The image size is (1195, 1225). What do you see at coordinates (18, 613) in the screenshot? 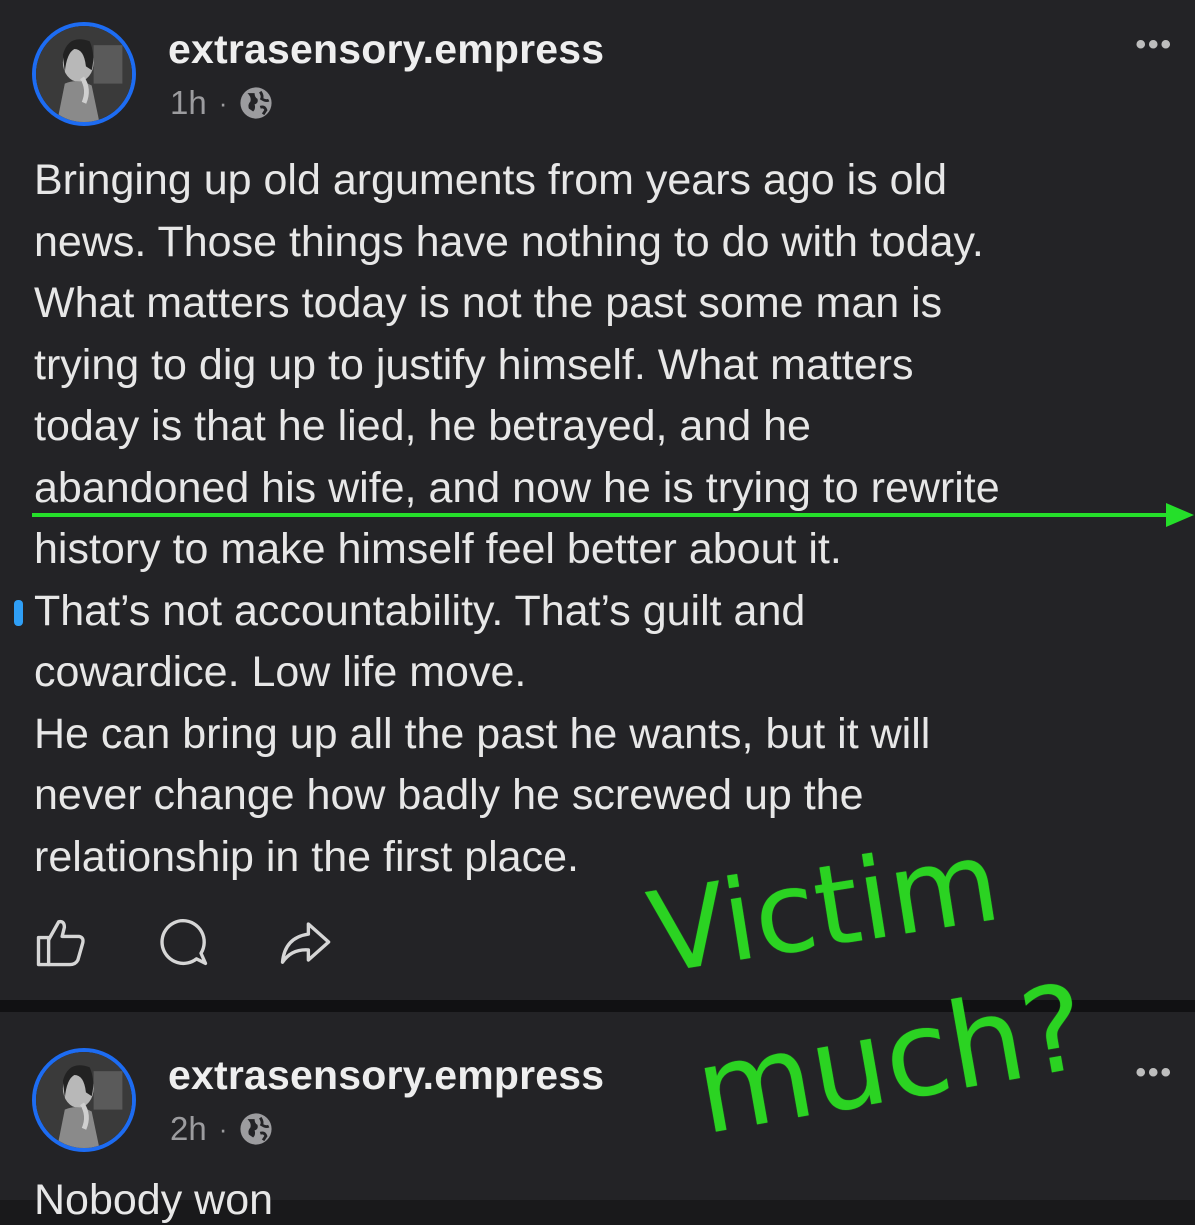
I see `text-cursor-marker` at bounding box center [18, 613].